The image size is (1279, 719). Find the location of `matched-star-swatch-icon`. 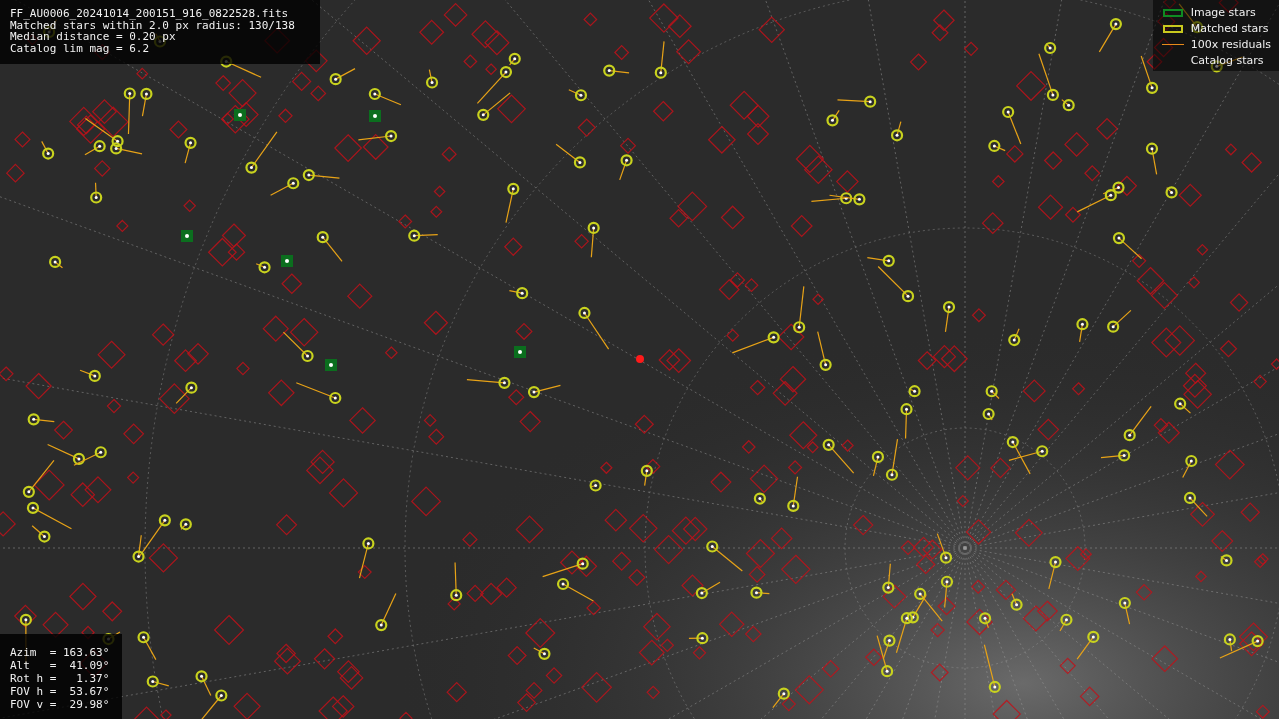

matched-star-swatch-icon is located at coordinates (1172, 28).